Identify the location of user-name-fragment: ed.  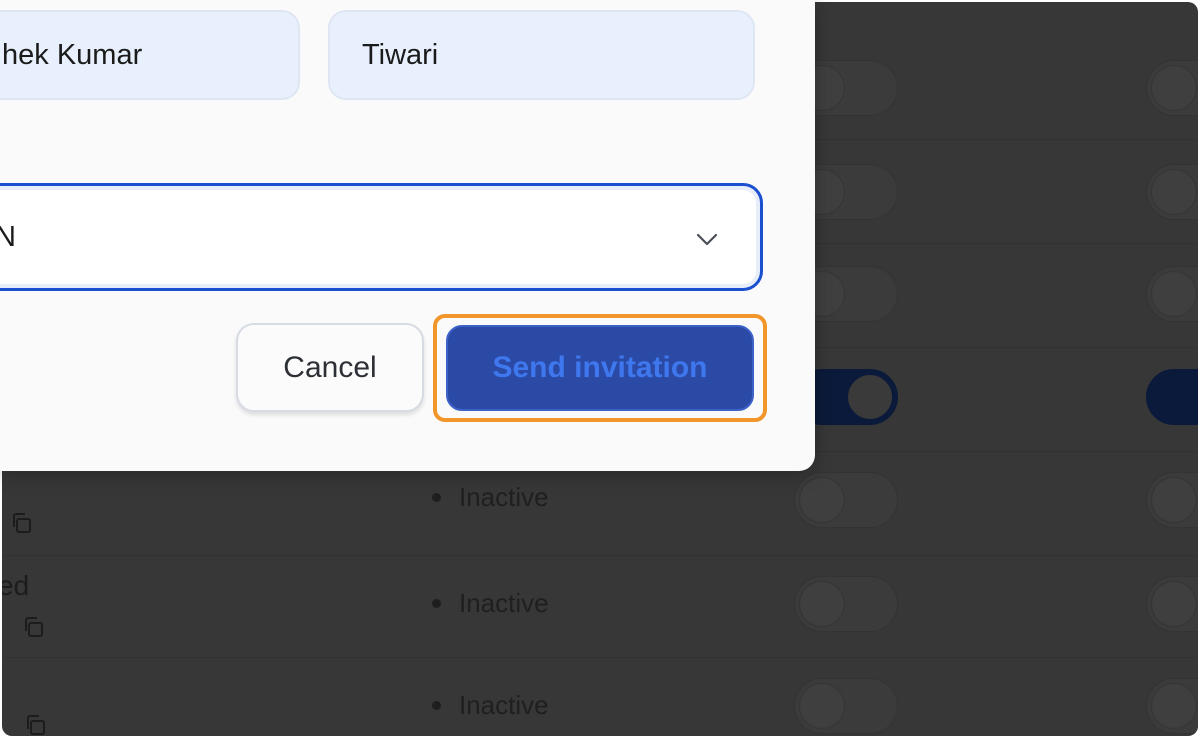
(16, 585).